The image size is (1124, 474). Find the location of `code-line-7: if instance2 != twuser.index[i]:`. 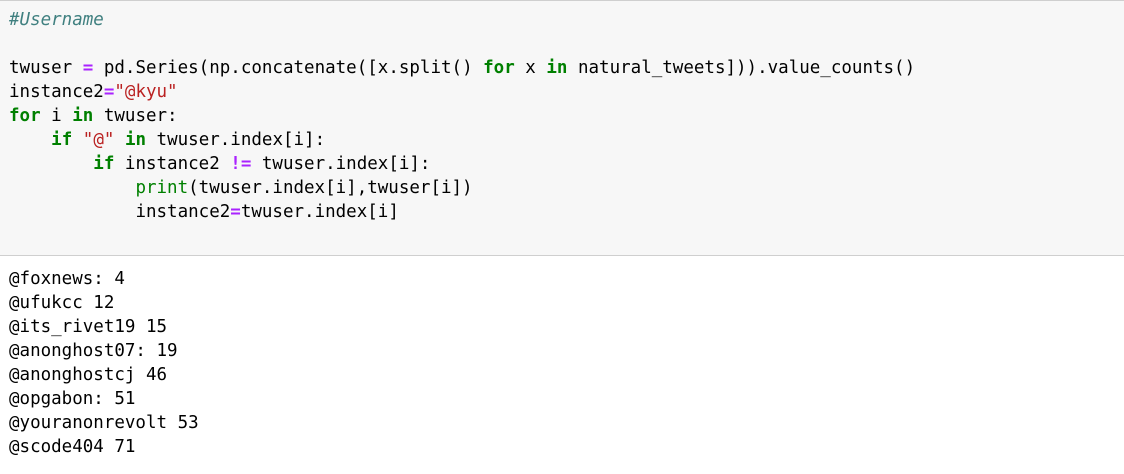

code-line-7: if instance2 != twuser.index[i]: is located at coordinates (462, 164).